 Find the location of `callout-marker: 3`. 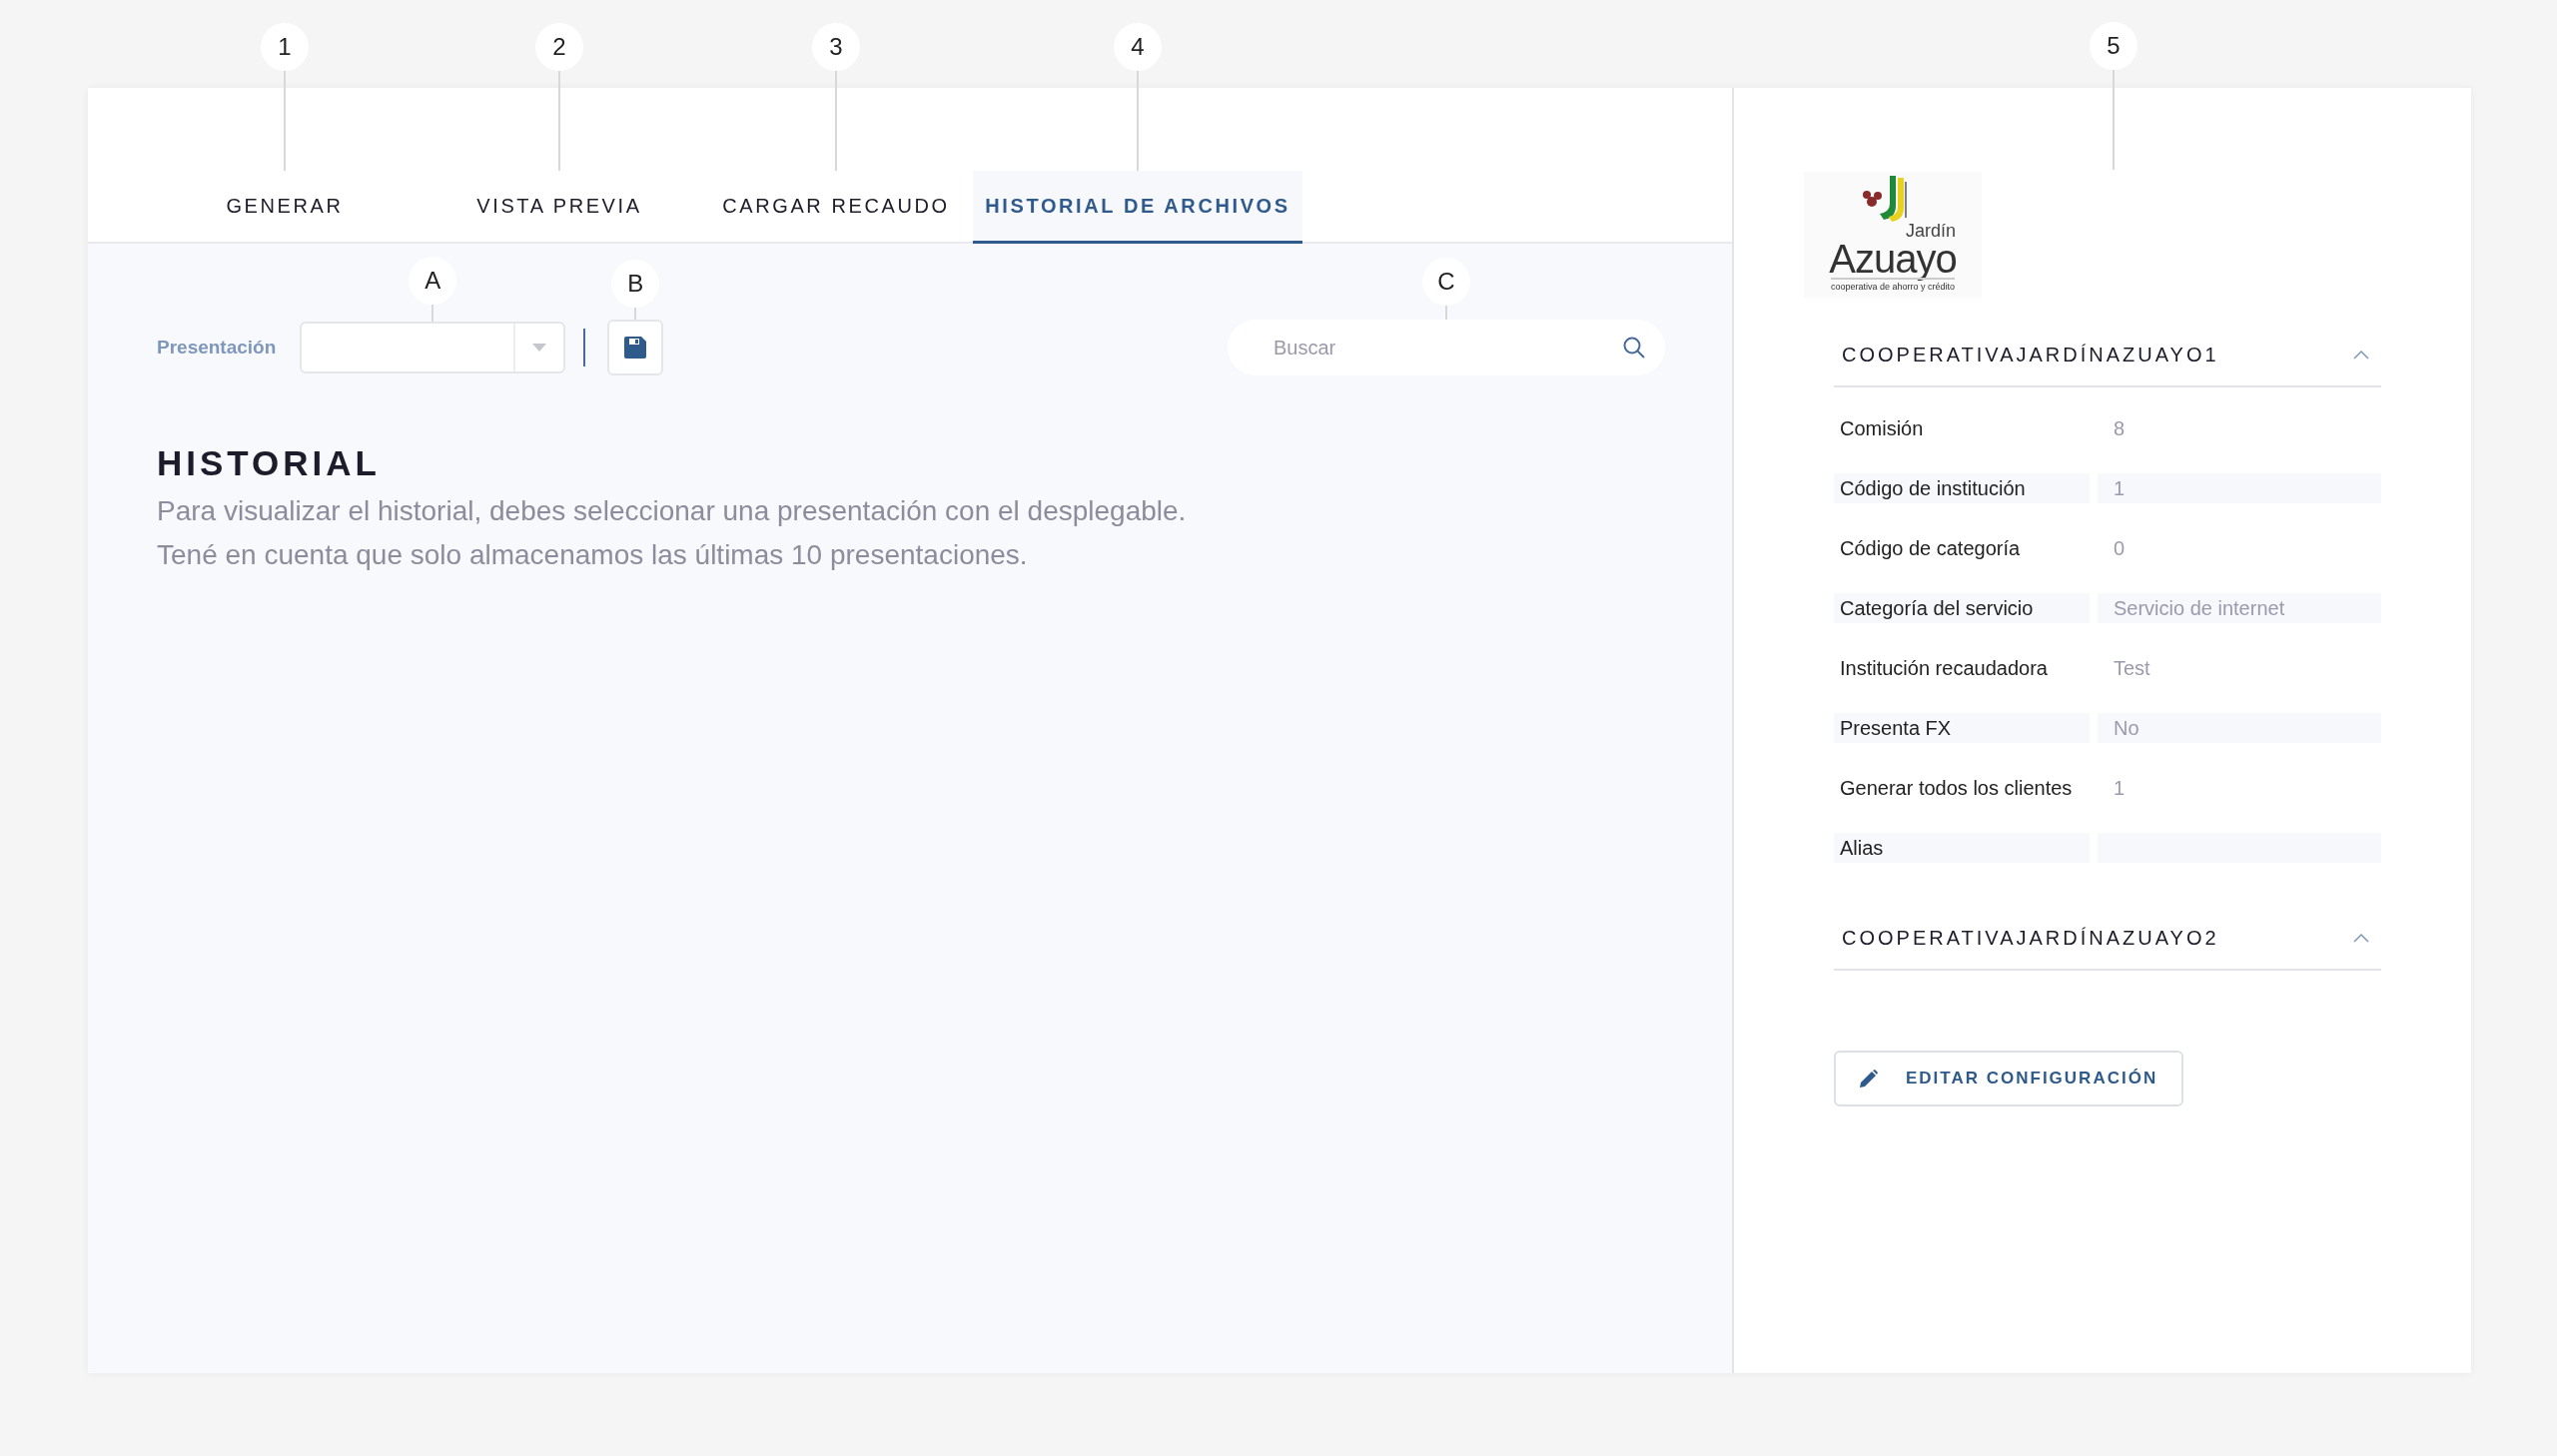

callout-marker: 3 is located at coordinates (836, 47).